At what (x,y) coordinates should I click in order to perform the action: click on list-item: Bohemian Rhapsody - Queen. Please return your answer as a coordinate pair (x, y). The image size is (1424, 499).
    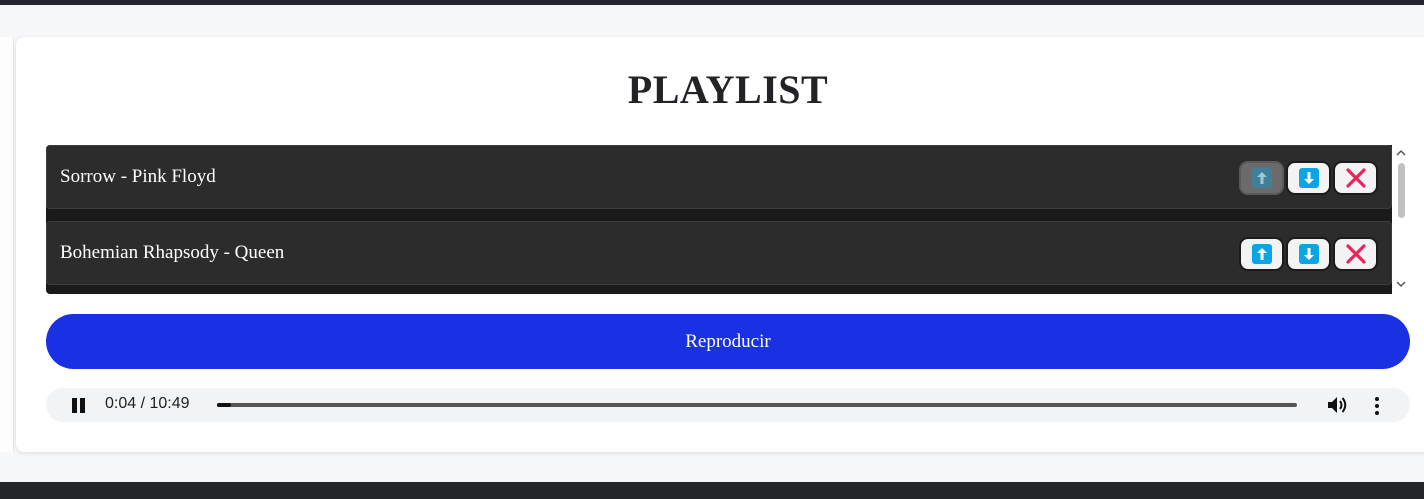
    Looking at the image, I should click on (719, 253).